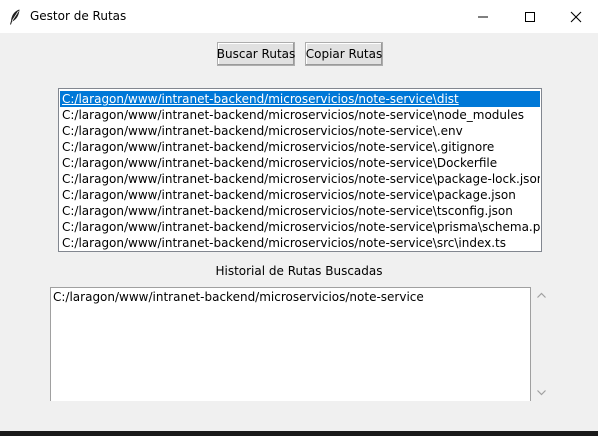 This screenshot has width=598, height=436. What do you see at coordinates (256, 54) in the screenshot?
I see `buscar-rutas-button: Buscar Rutas` at bounding box center [256, 54].